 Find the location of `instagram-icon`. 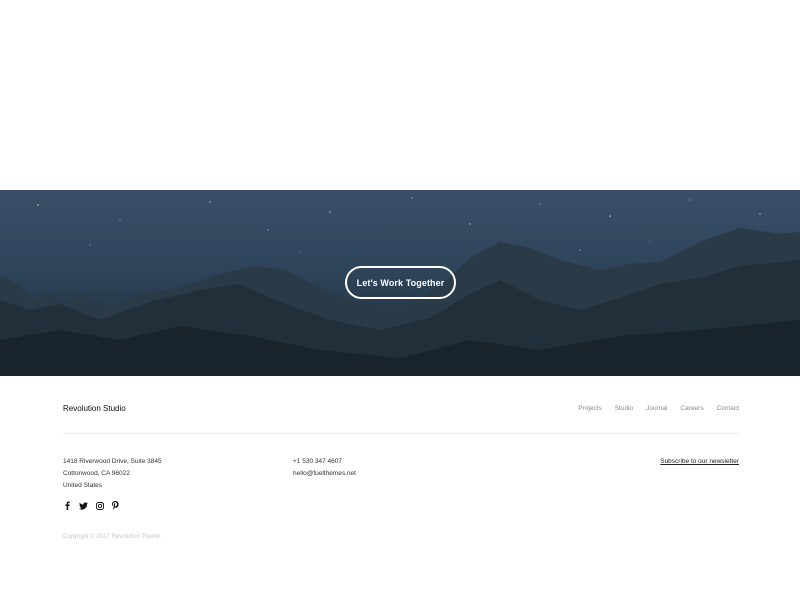

instagram-icon is located at coordinates (99, 505).